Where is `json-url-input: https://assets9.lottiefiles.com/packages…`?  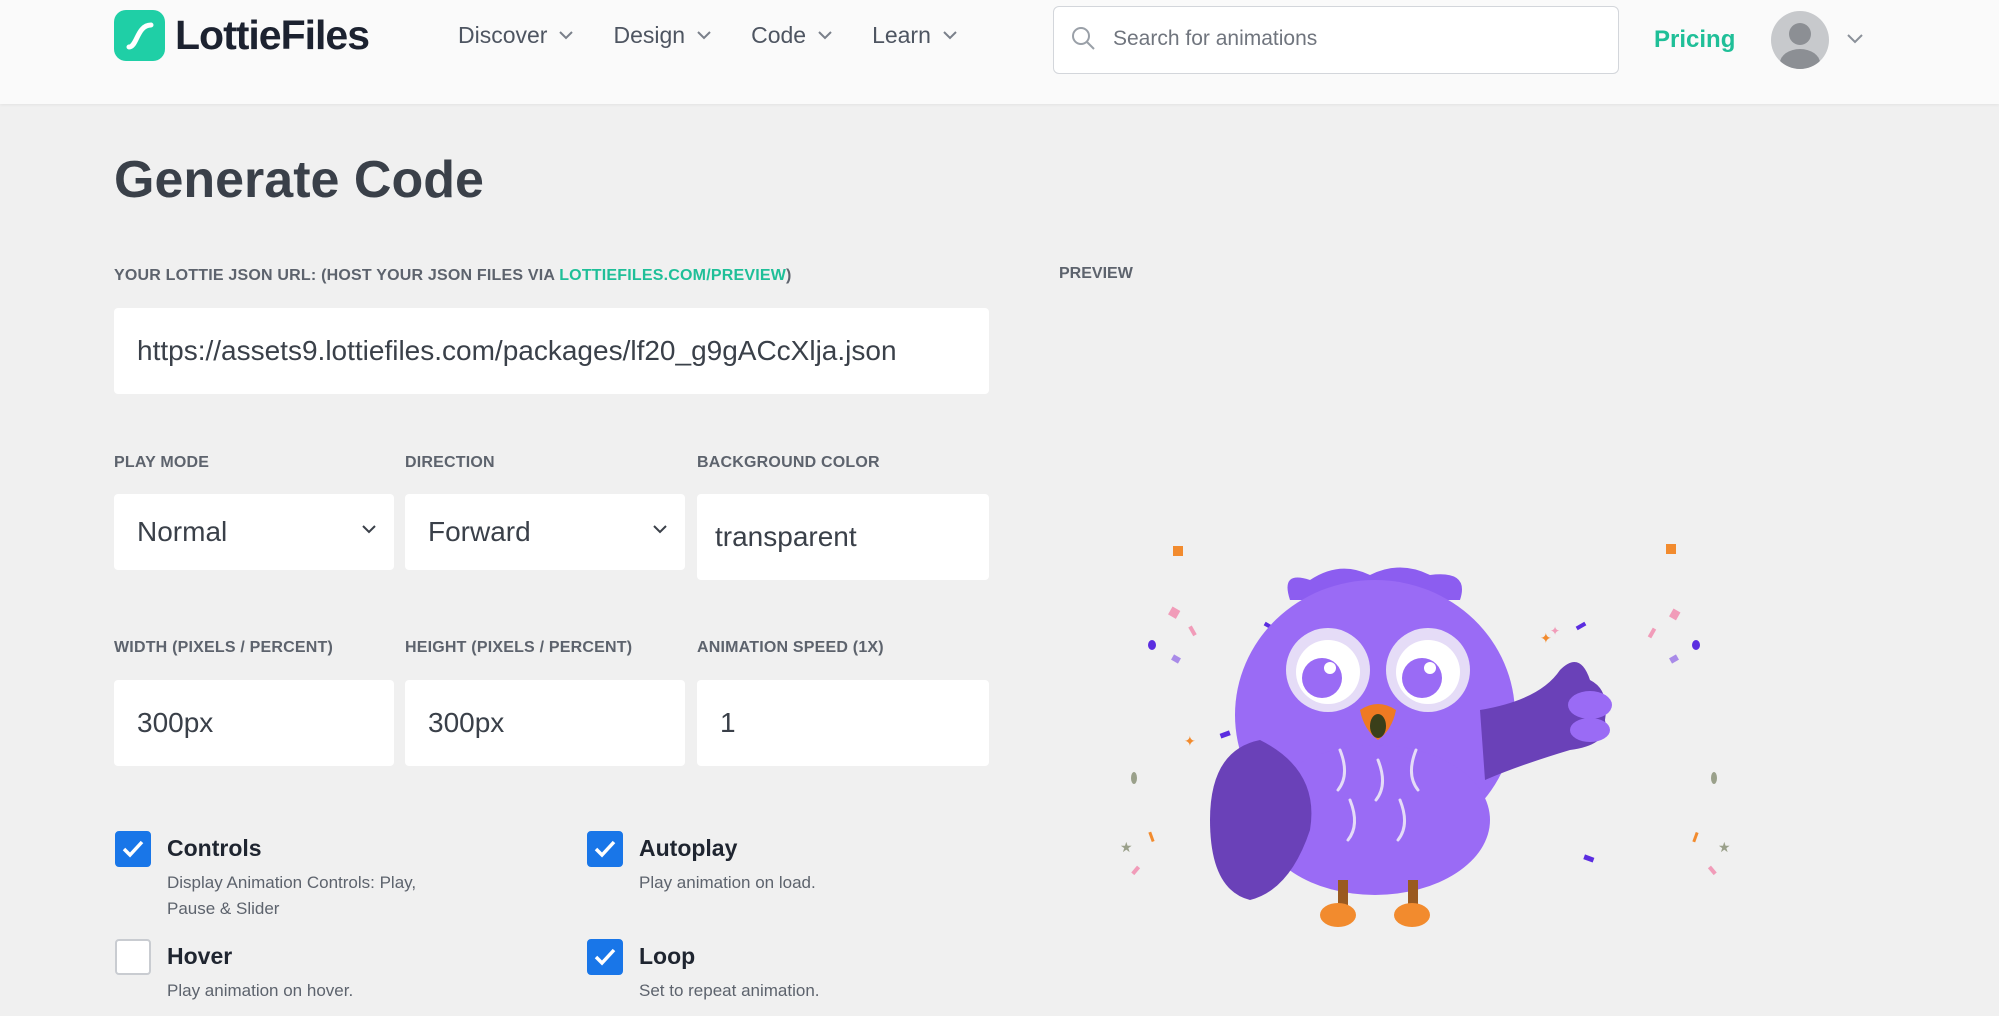 json-url-input: https://assets9.lottiefiles.com/packages… is located at coordinates (551, 351).